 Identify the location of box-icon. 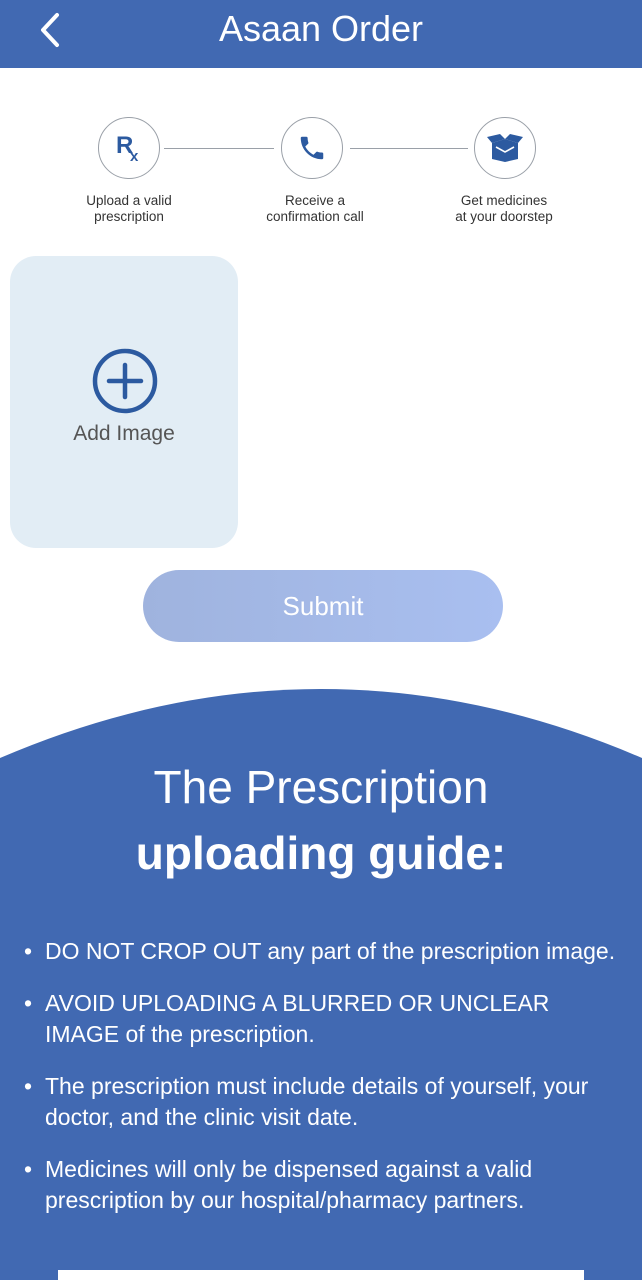
(505, 148).